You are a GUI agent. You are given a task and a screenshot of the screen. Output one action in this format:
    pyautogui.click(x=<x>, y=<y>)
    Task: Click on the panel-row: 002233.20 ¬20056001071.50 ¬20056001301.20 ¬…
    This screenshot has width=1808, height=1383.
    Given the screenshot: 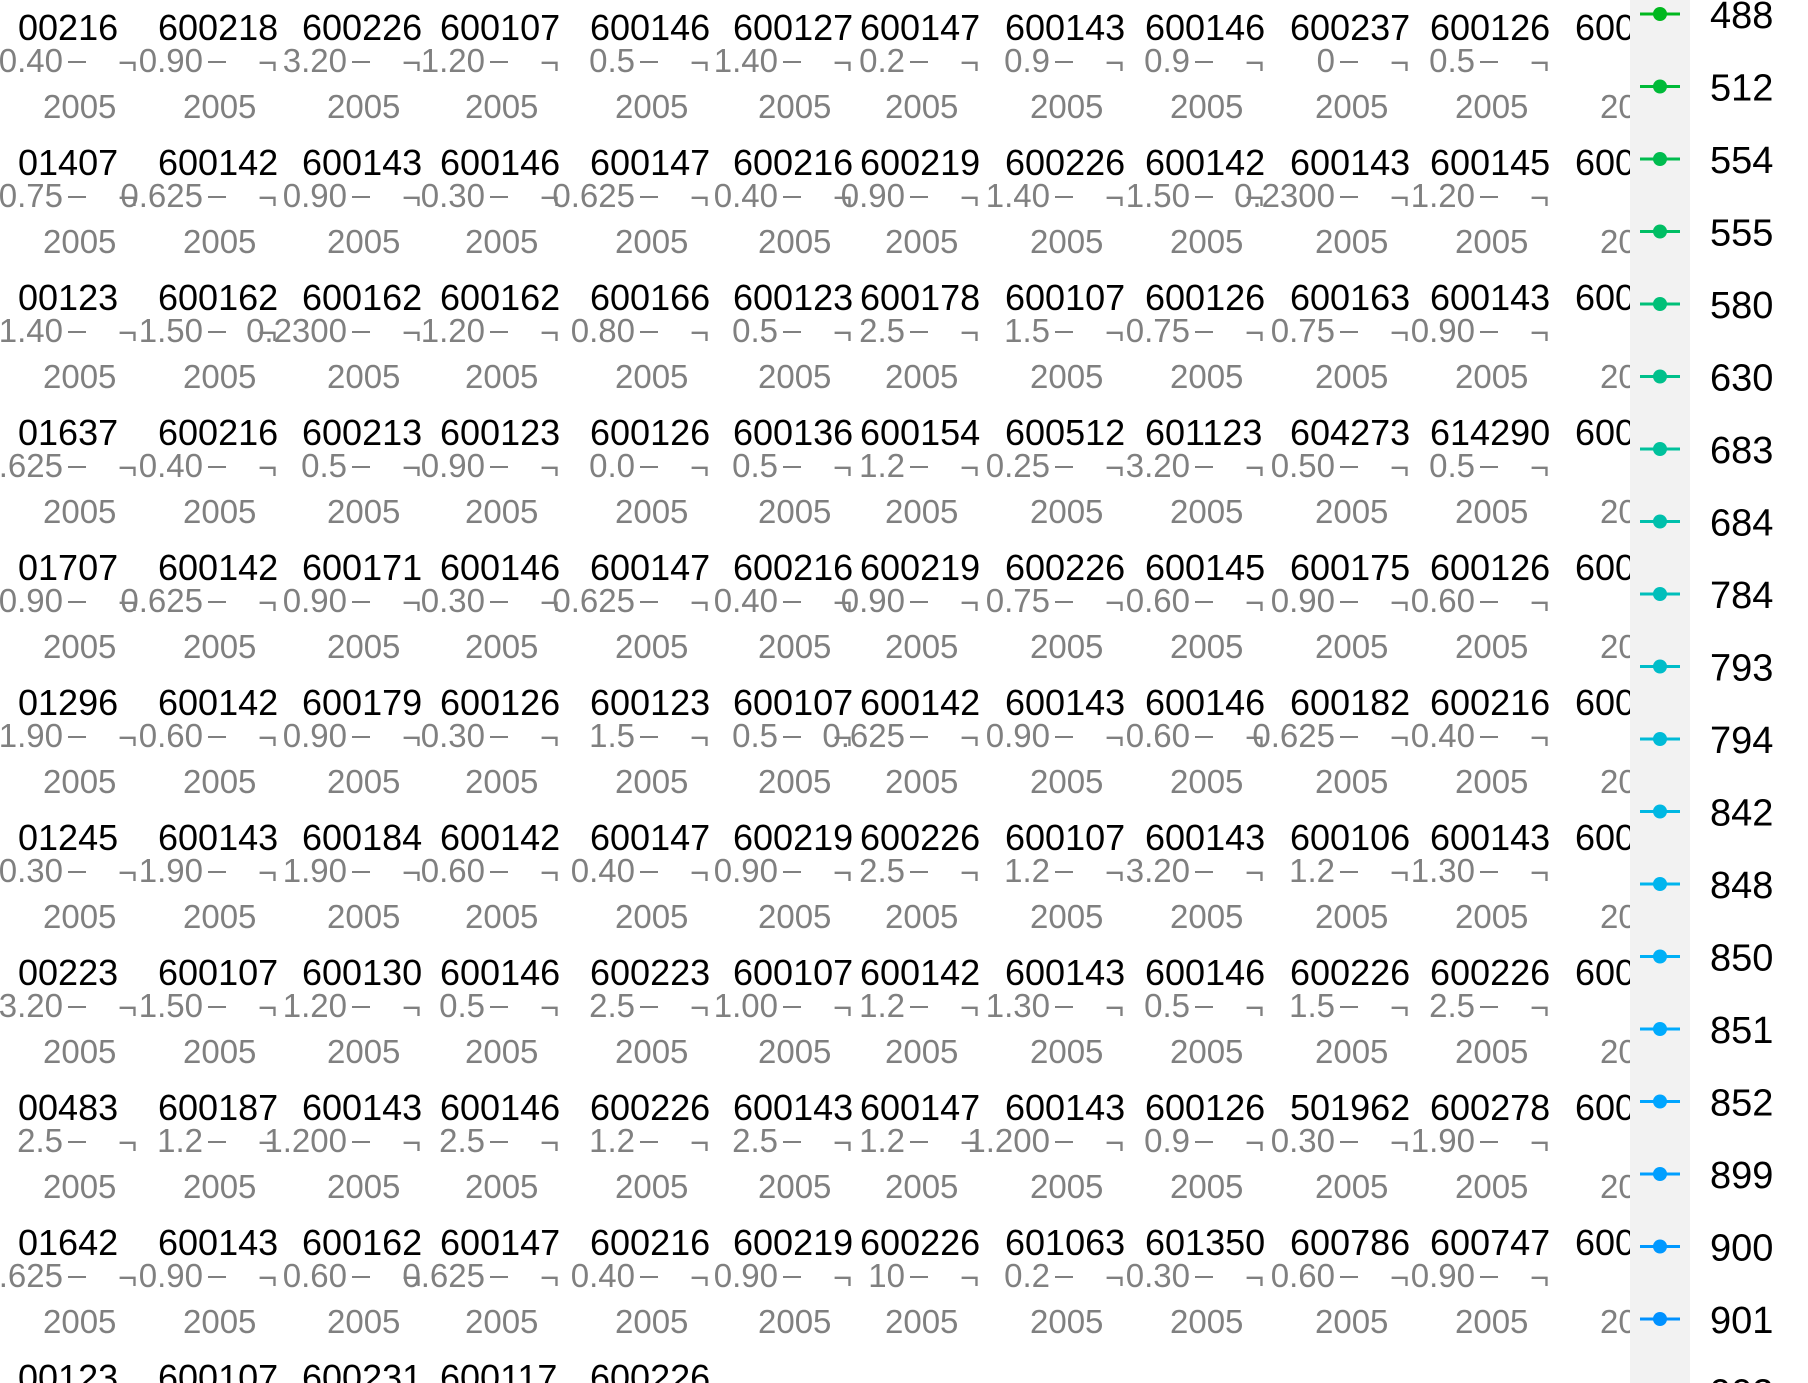 What is the action you would take?
    pyautogui.click(x=836, y=1011)
    